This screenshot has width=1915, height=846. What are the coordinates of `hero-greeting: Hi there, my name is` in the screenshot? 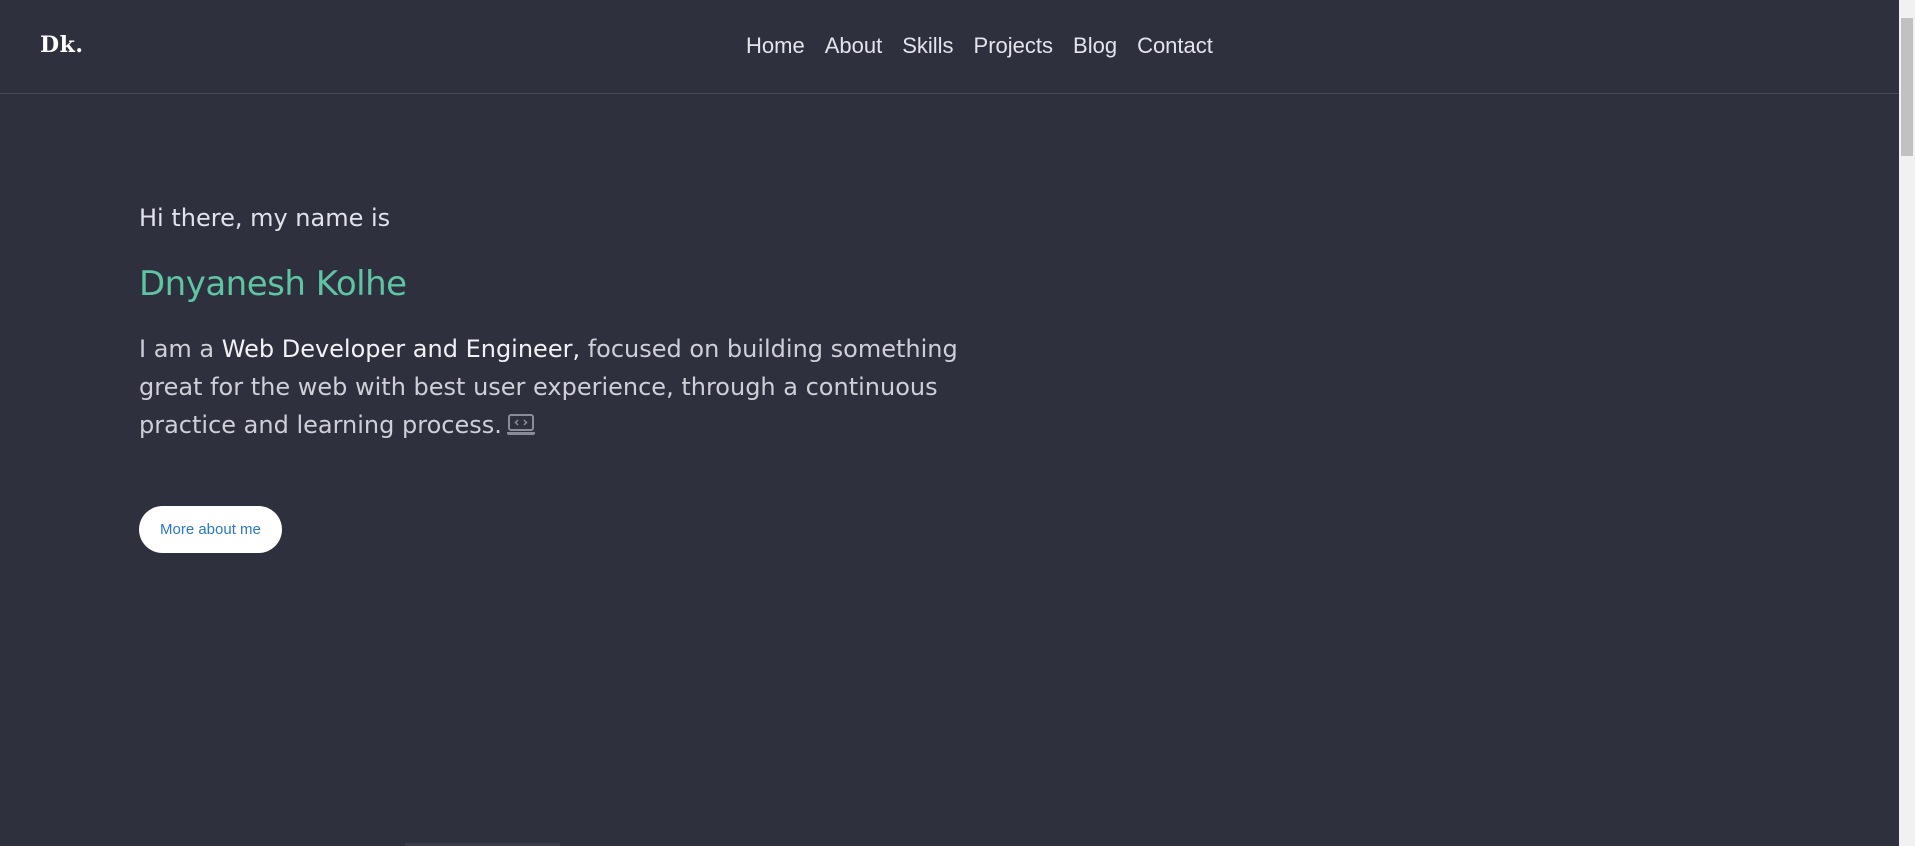 It's located at (265, 218).